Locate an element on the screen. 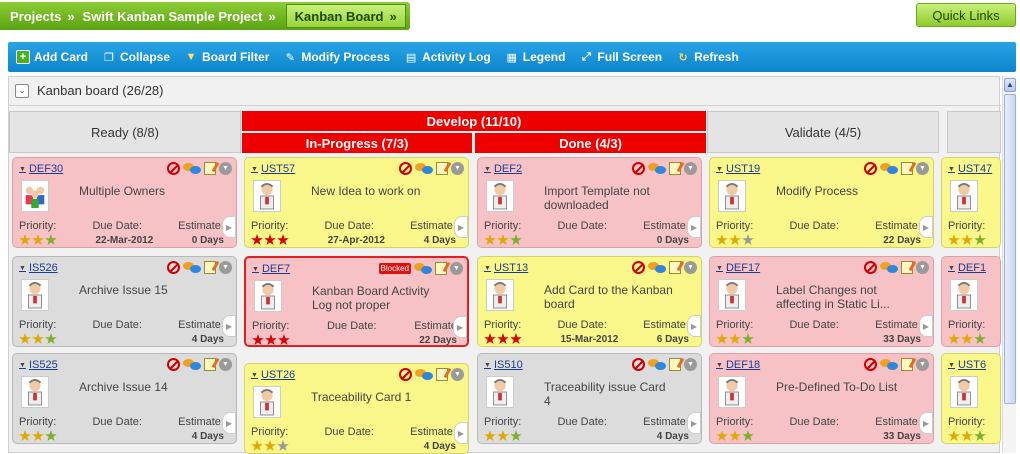 The width and height of the screenshot is (1020, 454). collapse-board-toggle: ⌄ is located at coordinates (22, 90).